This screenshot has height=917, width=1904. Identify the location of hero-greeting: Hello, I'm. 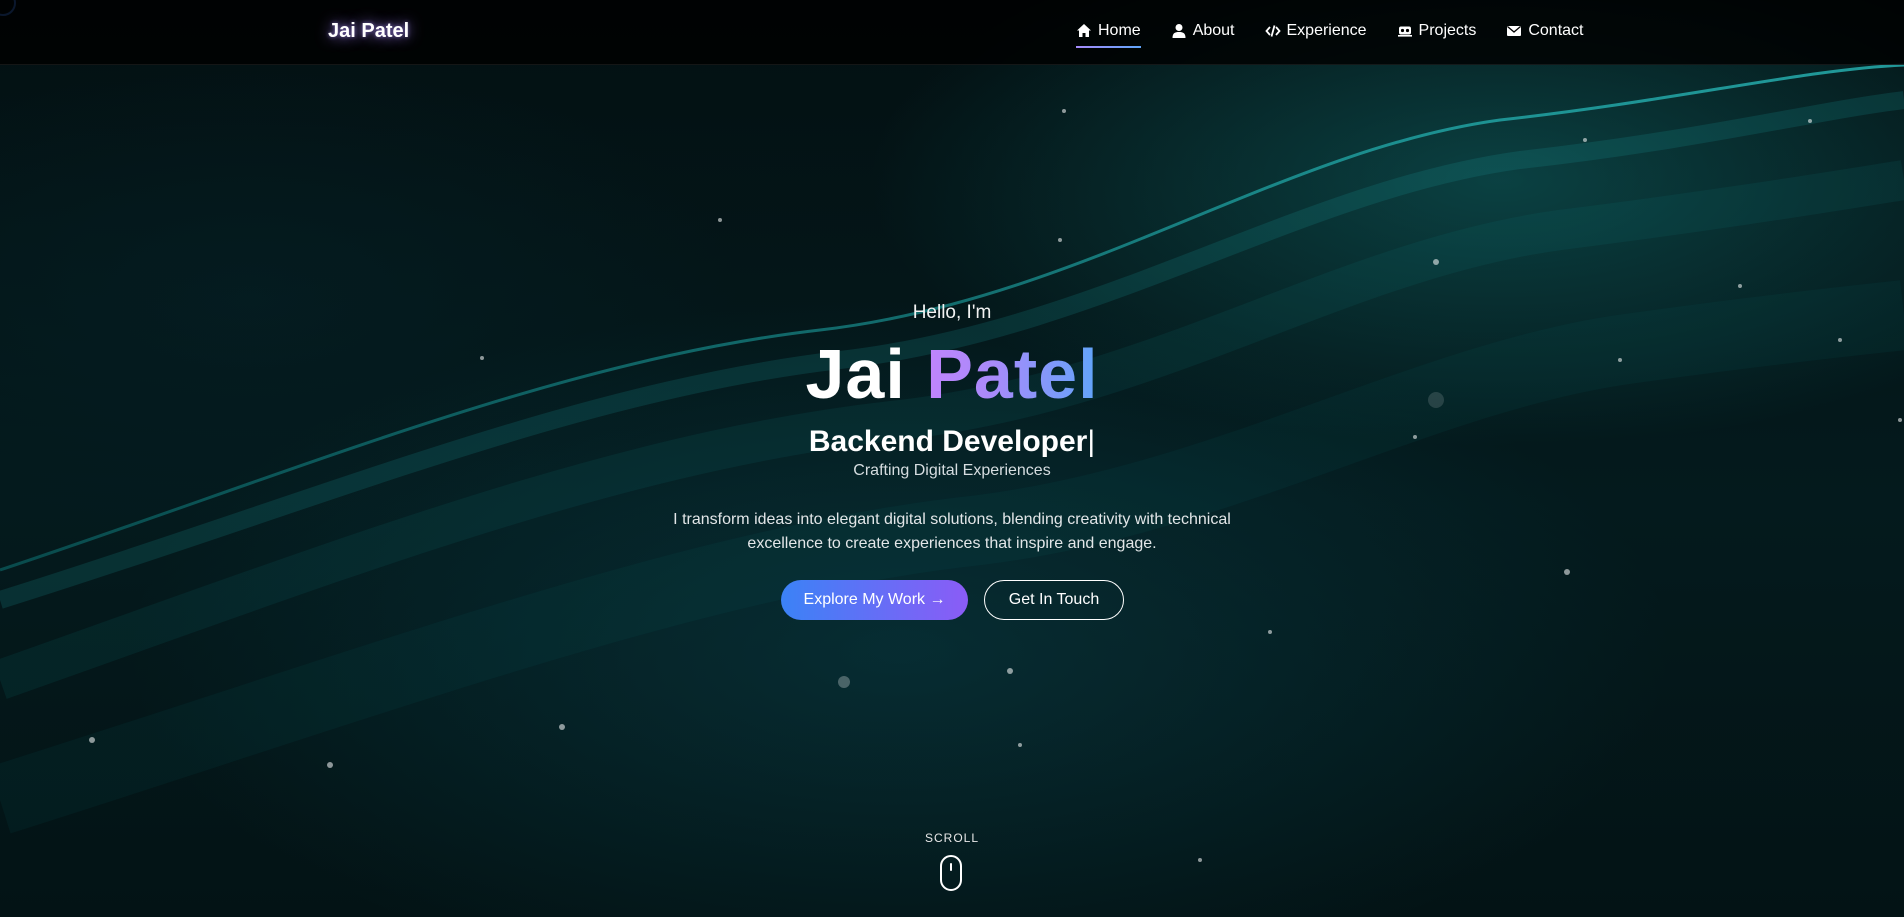
(952, 312).